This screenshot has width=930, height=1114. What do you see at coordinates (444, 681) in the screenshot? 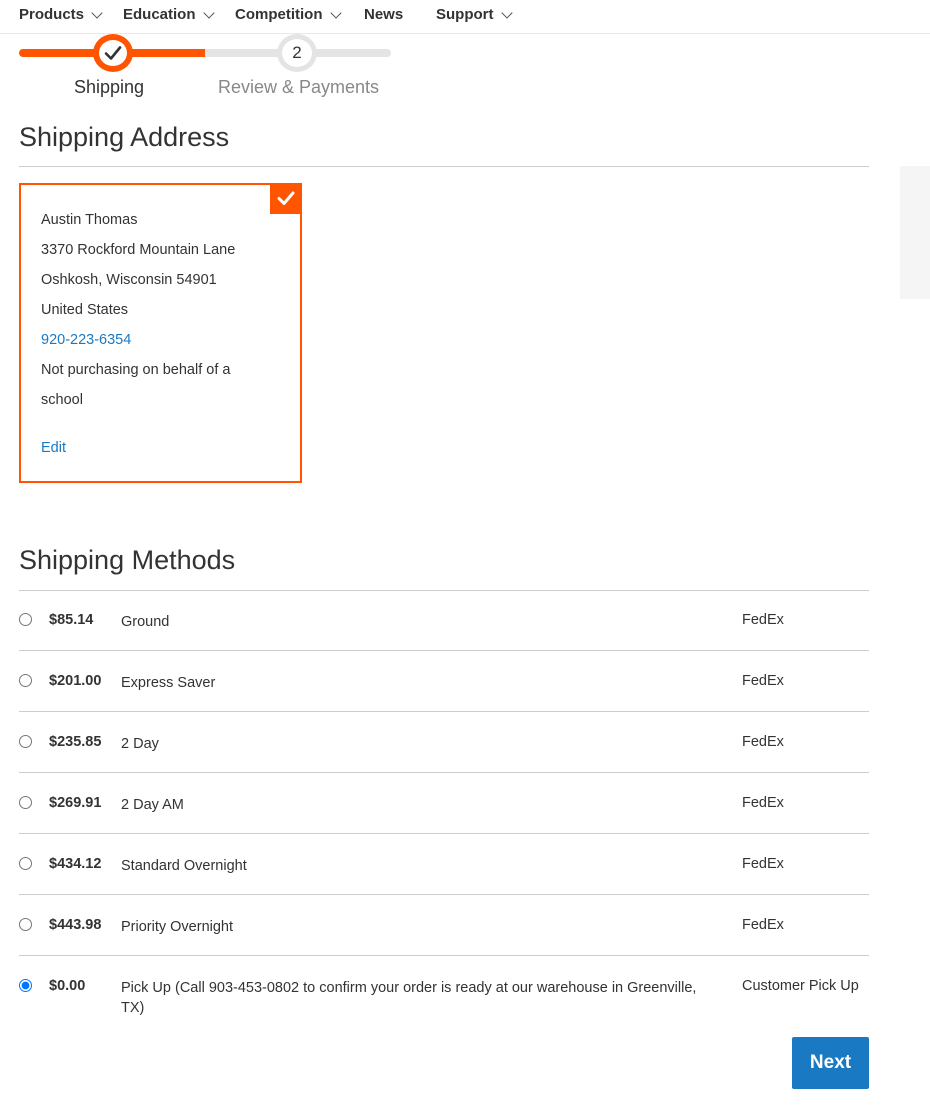
I see `shipping-method-row: $201.00 Express Saver FedEx` at bounding box center [444, 681].